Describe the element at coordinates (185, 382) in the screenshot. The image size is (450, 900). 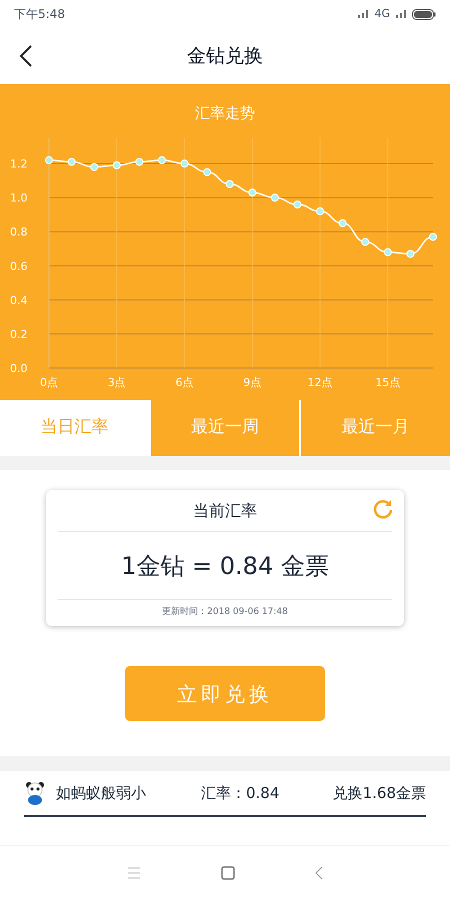
I see `x-tick-label: 6点` at that location.